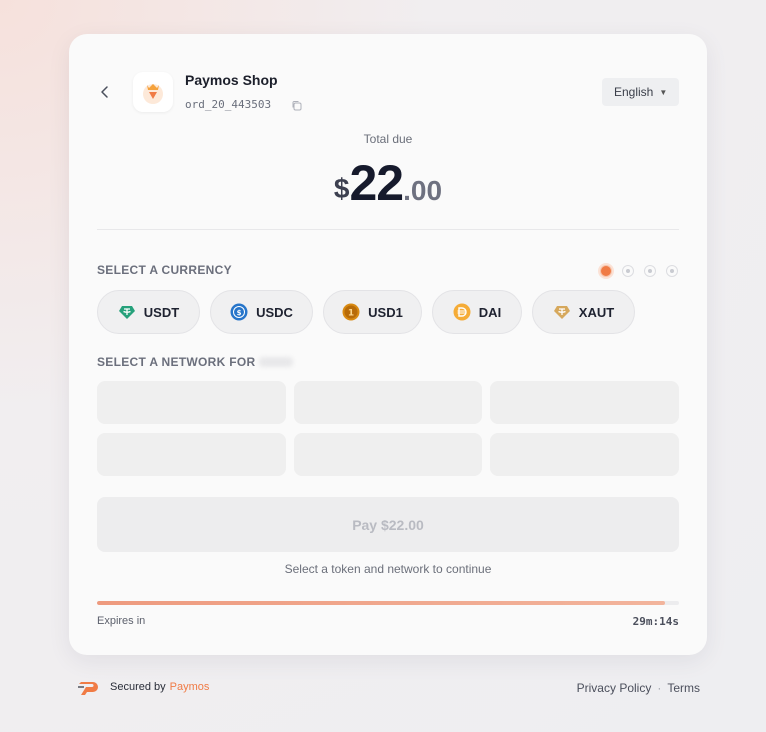 This screenshot has width=766, height=732. Describe the element at coordinates (388, 229) in the screenshot. I see `divider` at that location.